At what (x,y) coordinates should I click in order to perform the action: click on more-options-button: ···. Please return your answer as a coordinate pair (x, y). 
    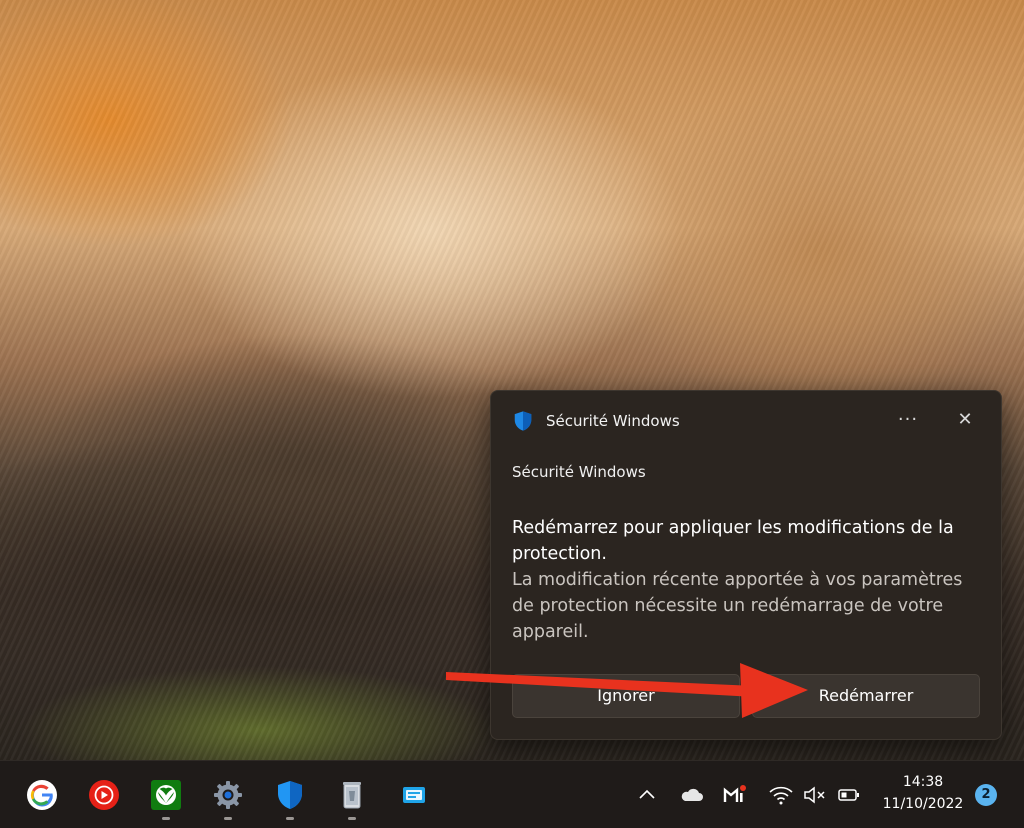
    Looking at the image, I should click on (908, 420).